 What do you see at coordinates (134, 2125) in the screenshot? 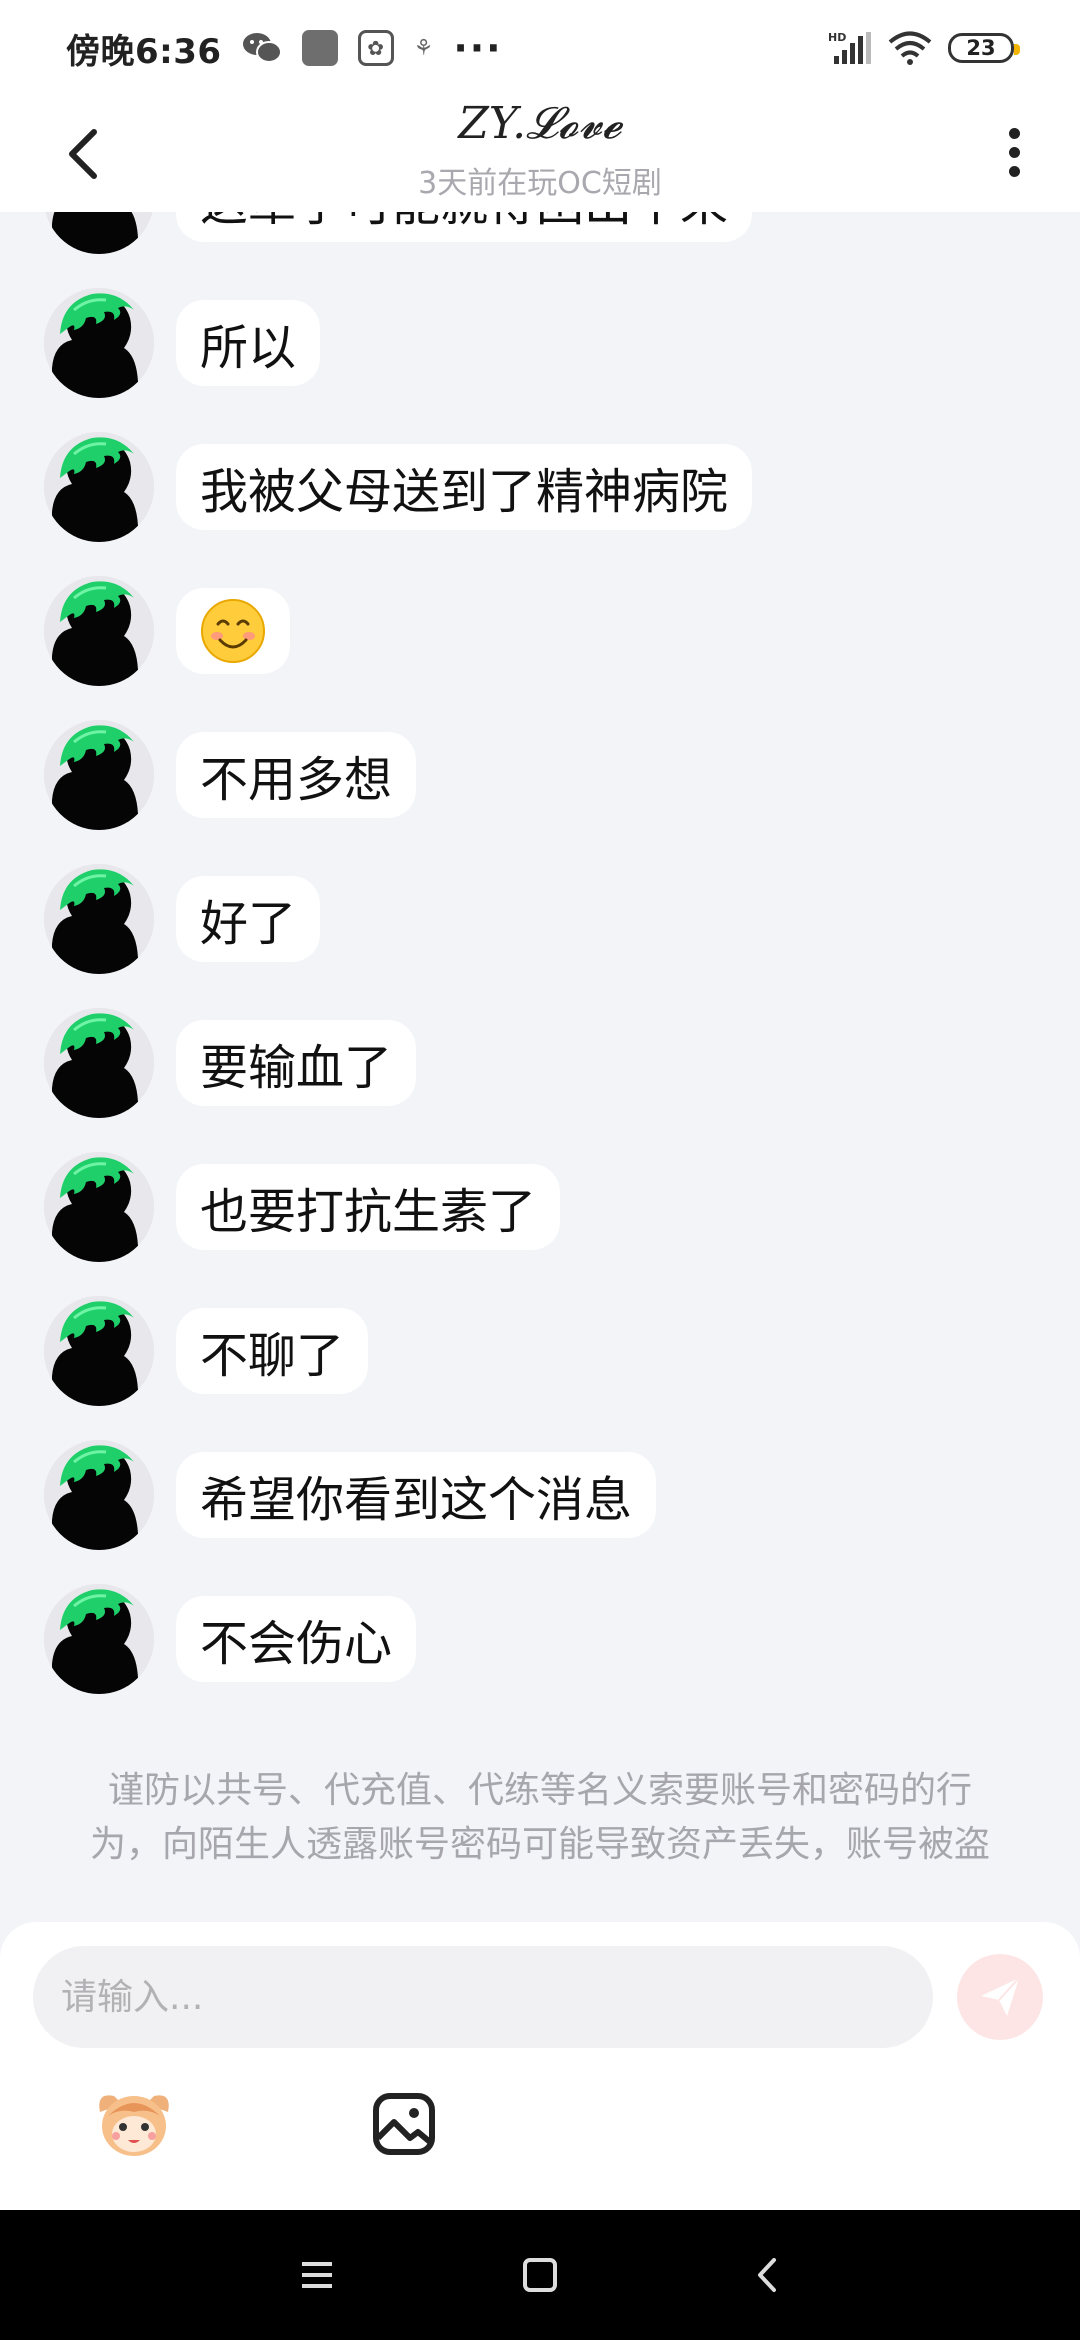
I see `mascot-sticker-icon` at bounding box center [134, 2125].